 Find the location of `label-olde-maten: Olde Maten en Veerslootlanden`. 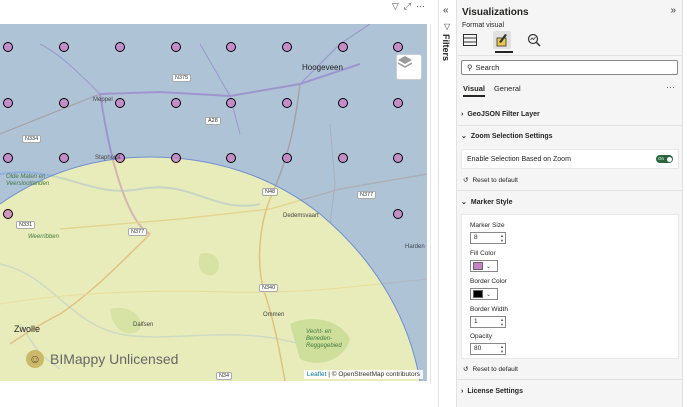

label-olde-maten: Olde Maten en Veerslootlanden is located at coordinates (28, 180).